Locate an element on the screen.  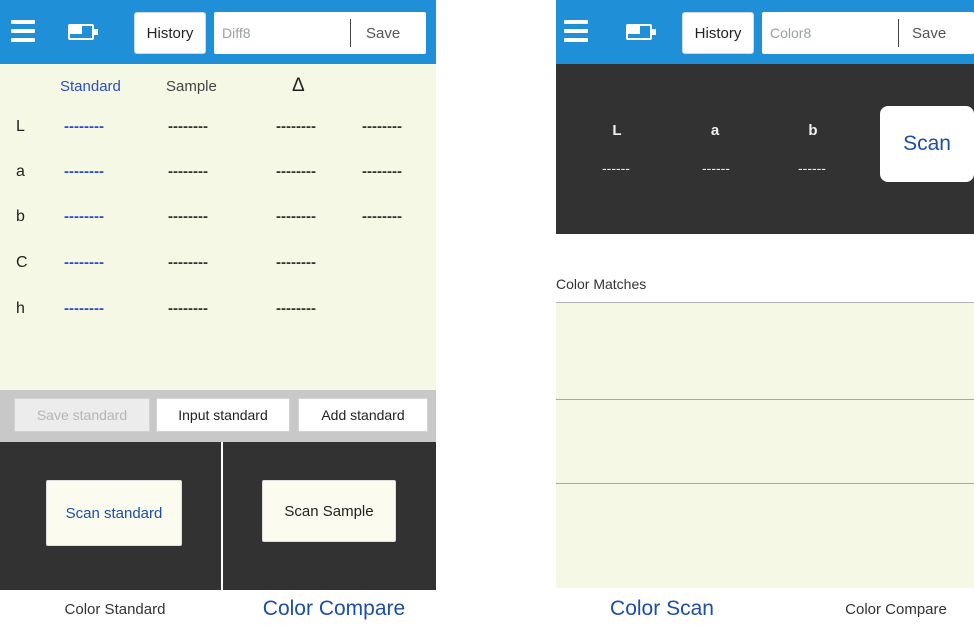
column-header-sample: Sample is located at coordinates (191, 86).